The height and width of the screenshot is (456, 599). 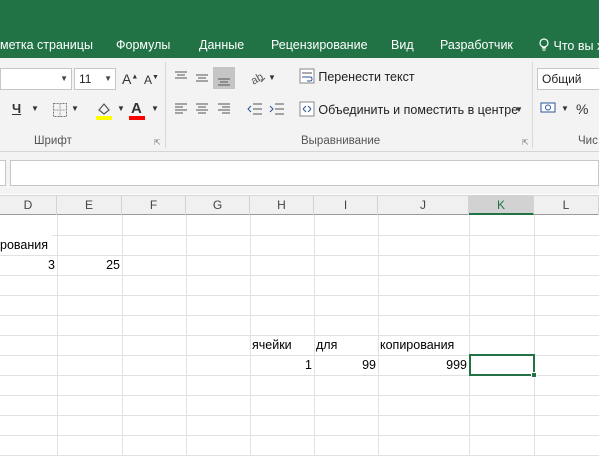 What do you see at coordinates (282, 205) in the screenshot?
I see `column-header-h: H` at bounding box center [282, 205].